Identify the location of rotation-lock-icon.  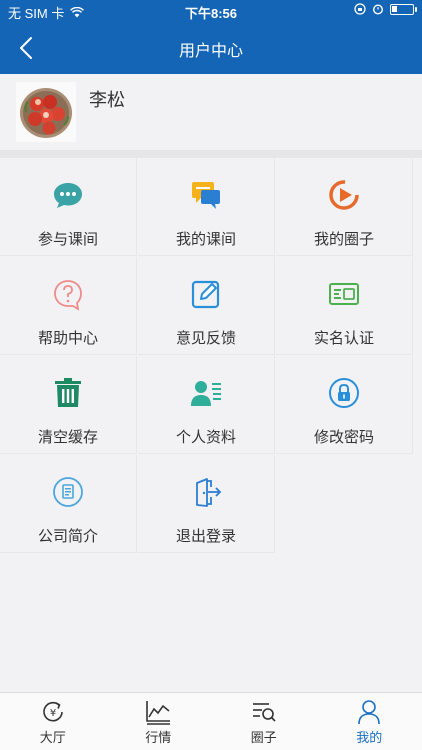
(360, 9).